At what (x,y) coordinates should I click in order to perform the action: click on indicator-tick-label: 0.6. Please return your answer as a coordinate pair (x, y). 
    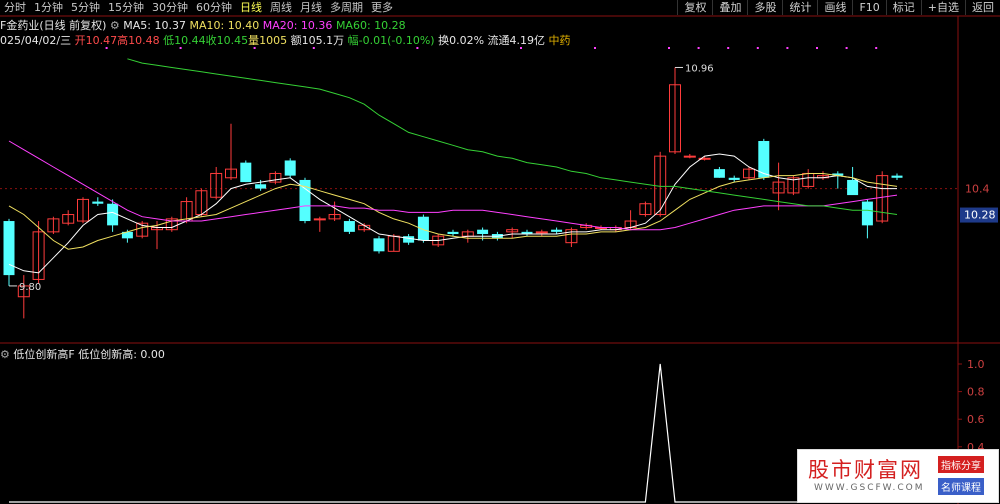
    Looking at the image, I should click on (976, 419).